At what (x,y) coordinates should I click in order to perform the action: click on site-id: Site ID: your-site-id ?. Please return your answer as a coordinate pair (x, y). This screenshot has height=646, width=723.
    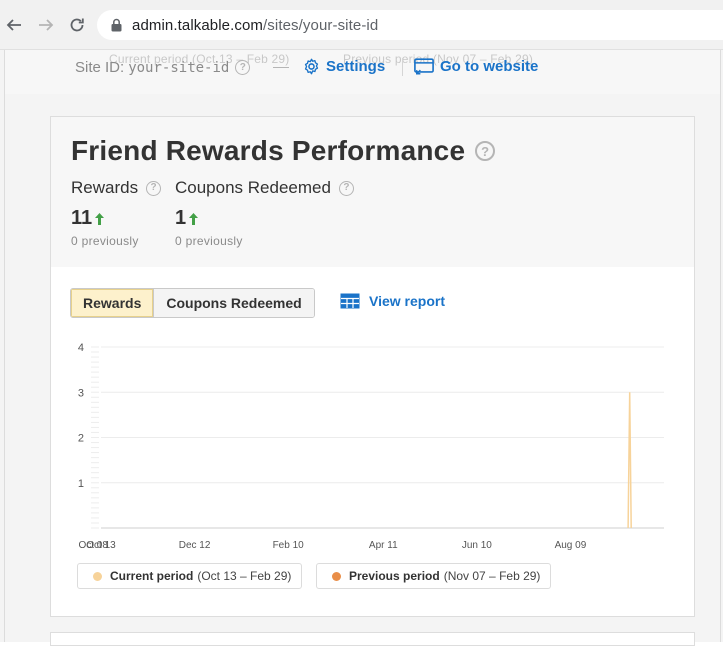
    Looking at the image, I should click on (163, 67).